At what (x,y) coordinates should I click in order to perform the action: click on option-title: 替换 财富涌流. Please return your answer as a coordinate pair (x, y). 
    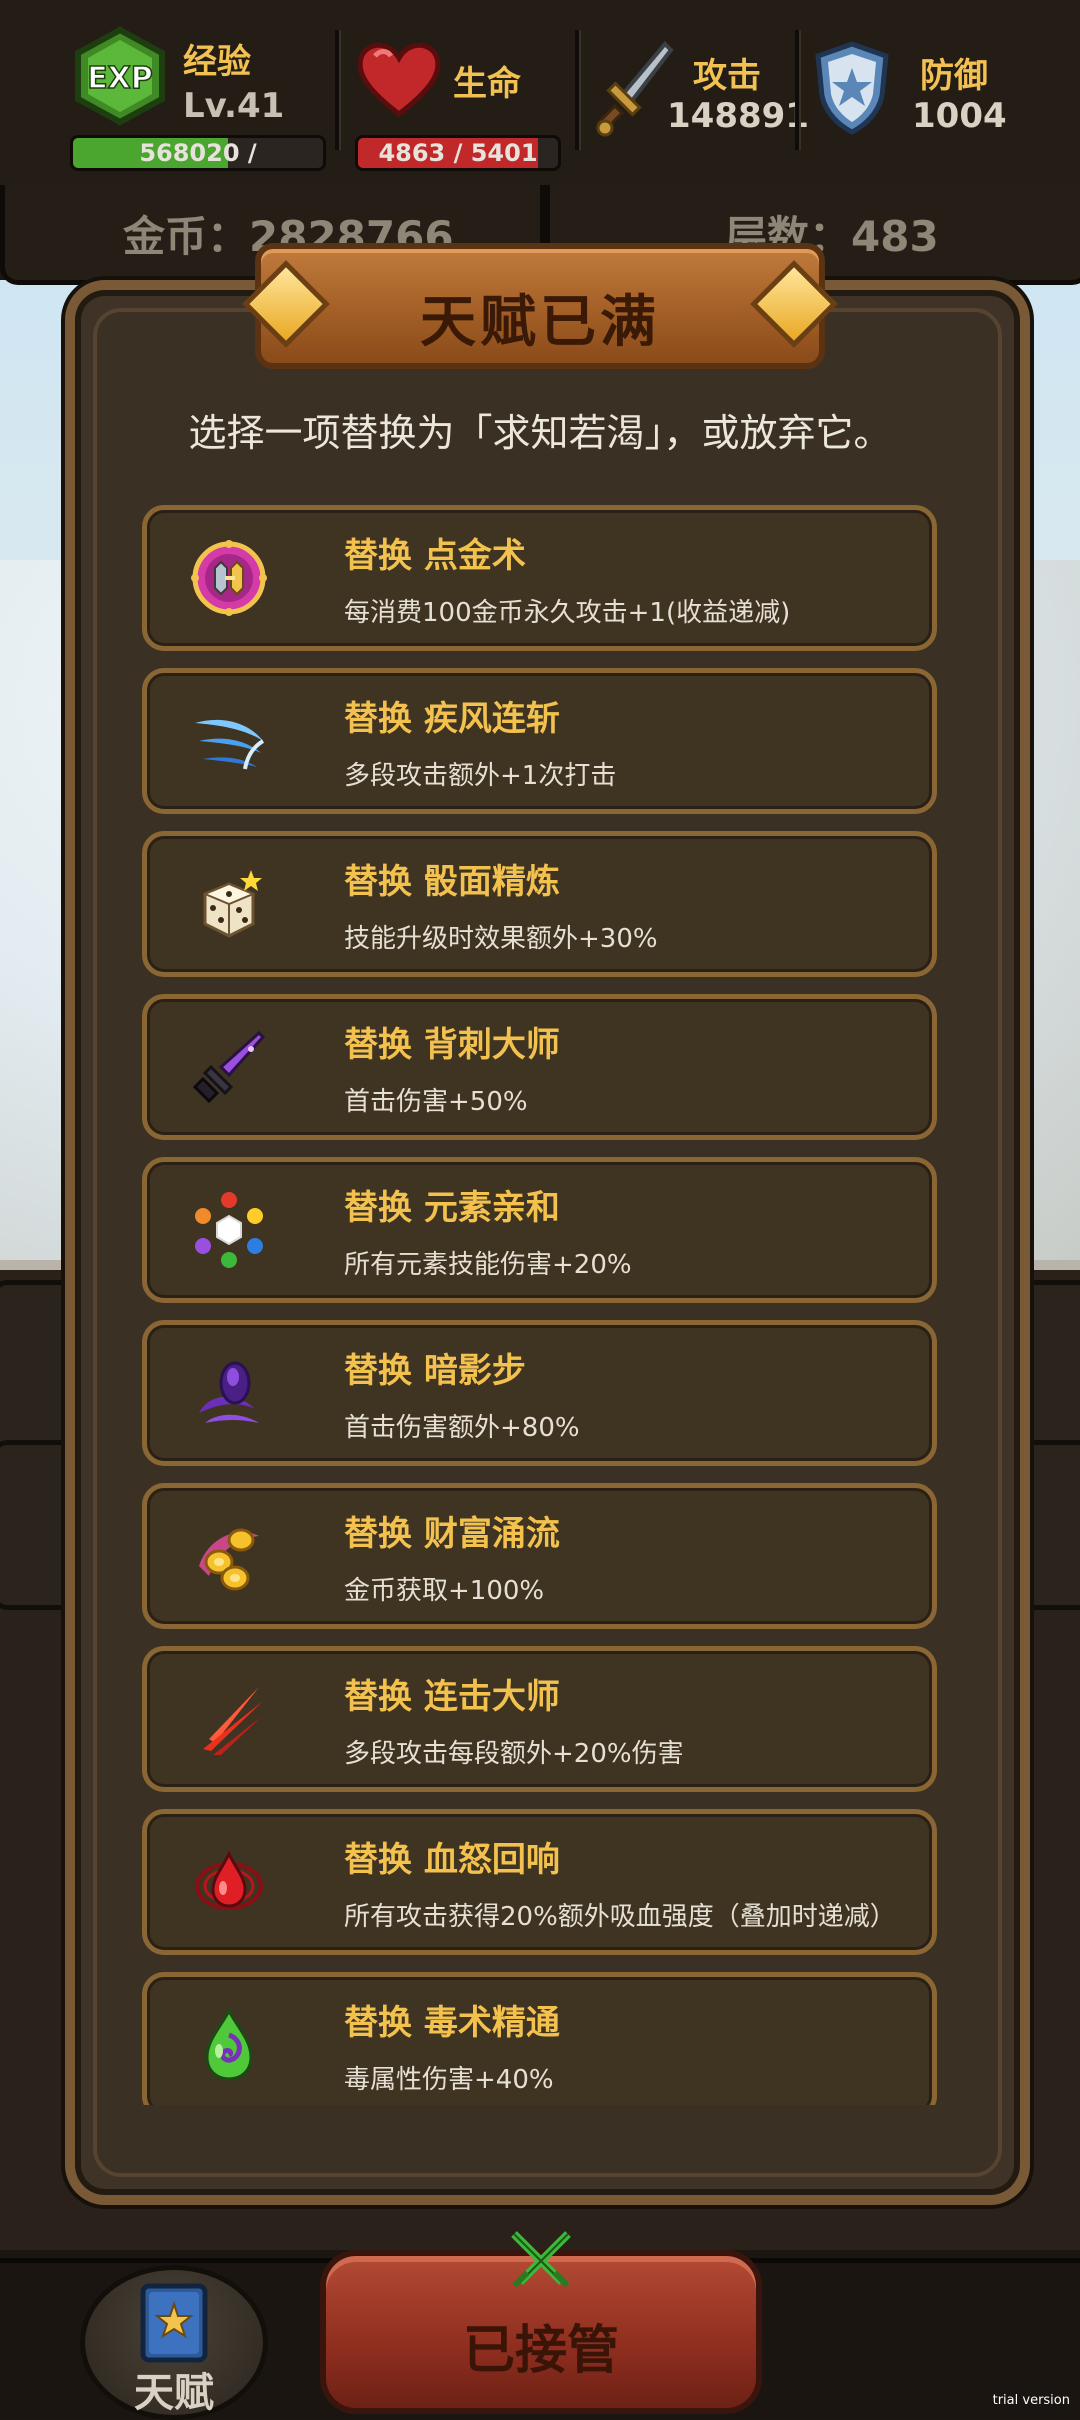
    Looking at the image, I should click on (452, 1534).